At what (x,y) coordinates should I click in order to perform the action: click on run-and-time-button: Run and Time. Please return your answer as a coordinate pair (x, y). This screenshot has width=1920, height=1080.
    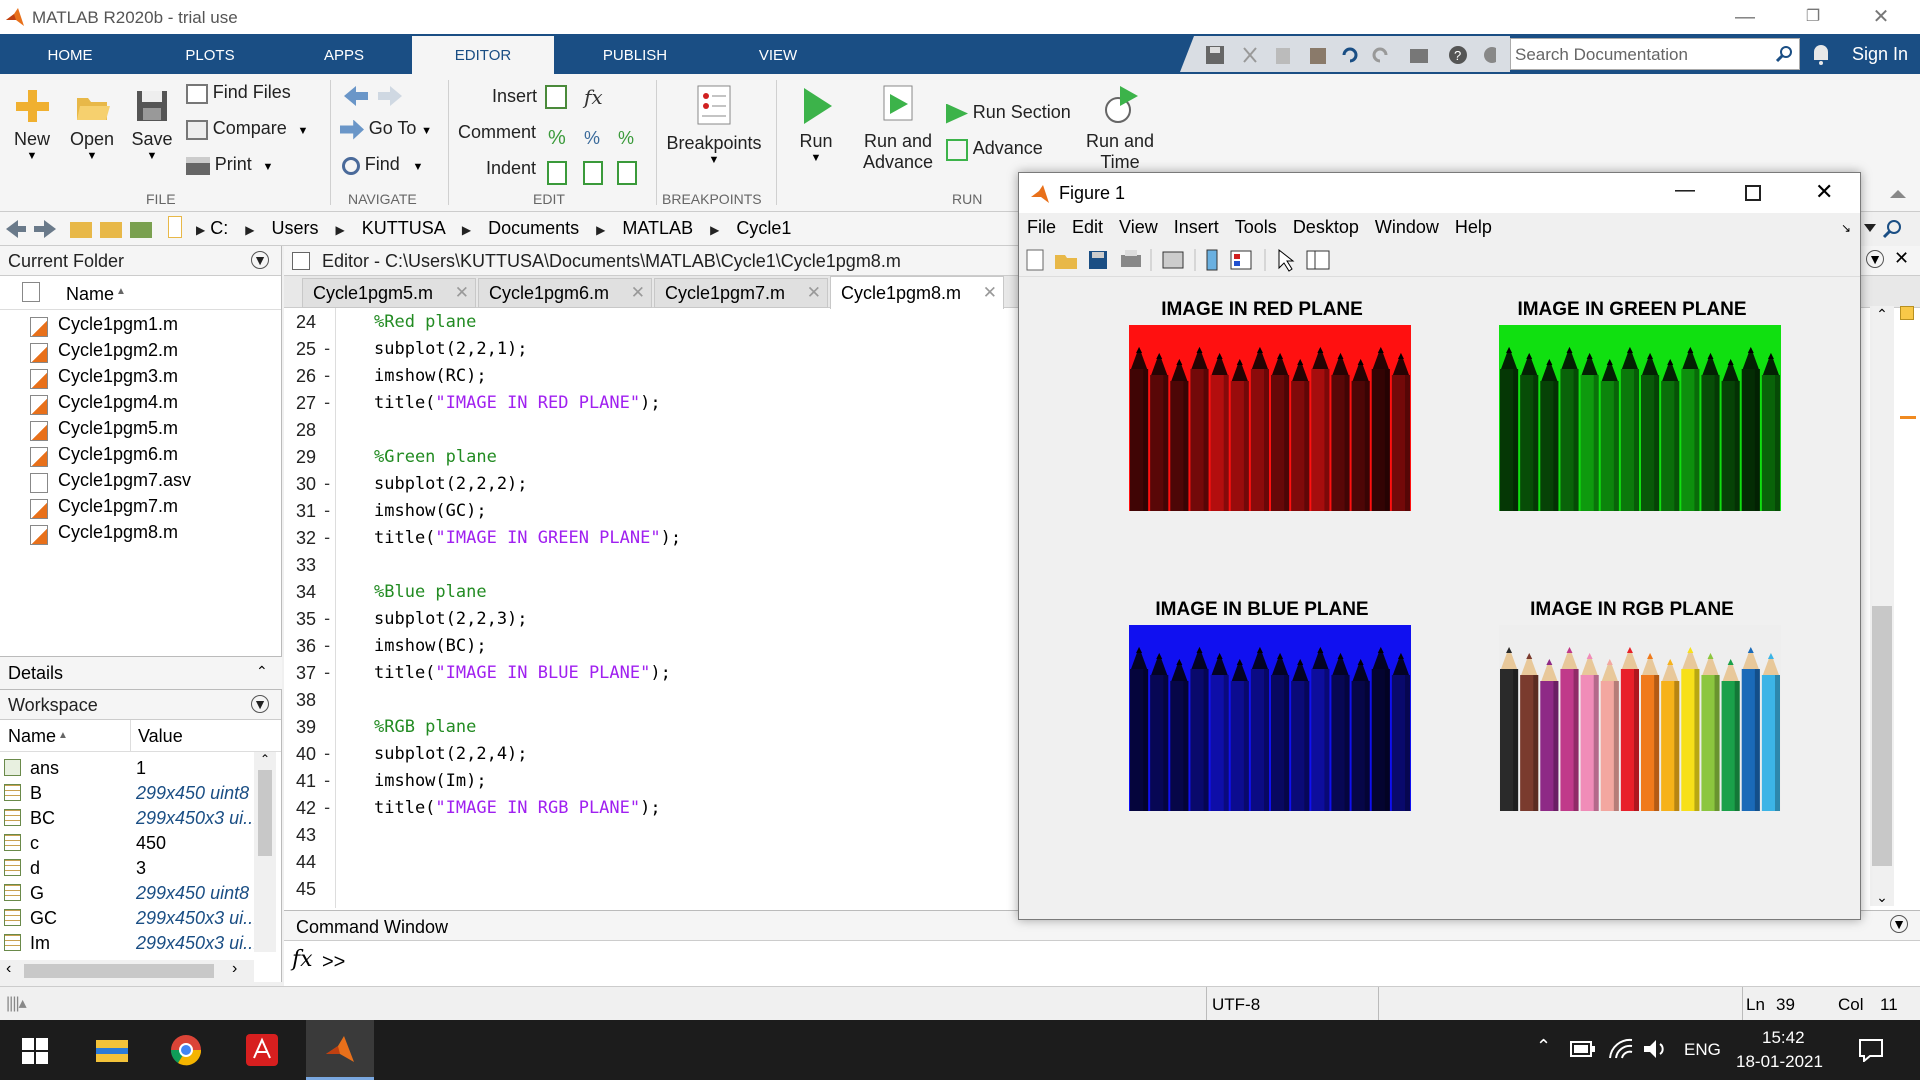
    Looking at the image, I should click on (1120, 128).